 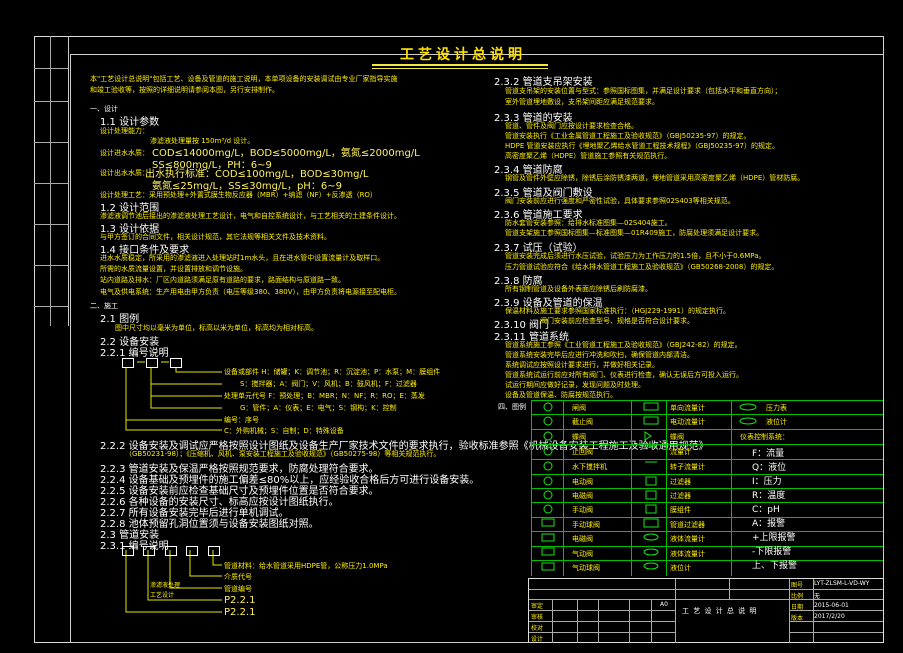 I want to click on tb-mark: A0, so click(x=664, y=604).